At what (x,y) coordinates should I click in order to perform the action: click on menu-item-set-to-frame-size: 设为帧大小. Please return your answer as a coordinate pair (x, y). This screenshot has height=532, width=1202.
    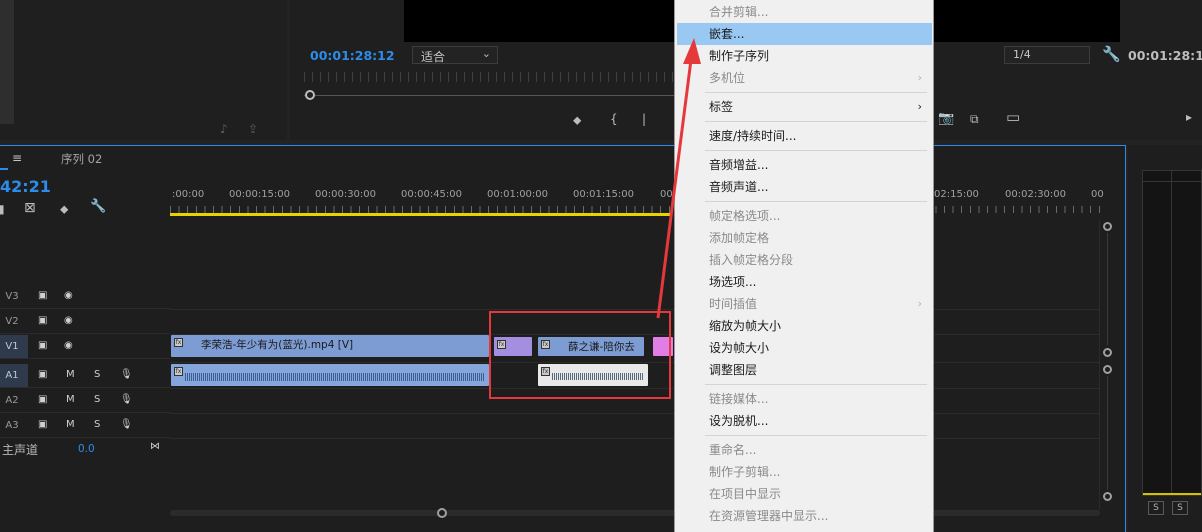
    Looking at the image, I should click on (804, 348).